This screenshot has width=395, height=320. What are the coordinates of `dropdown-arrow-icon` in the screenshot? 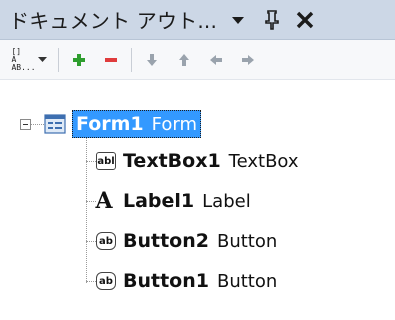 It's located at (238, 20).